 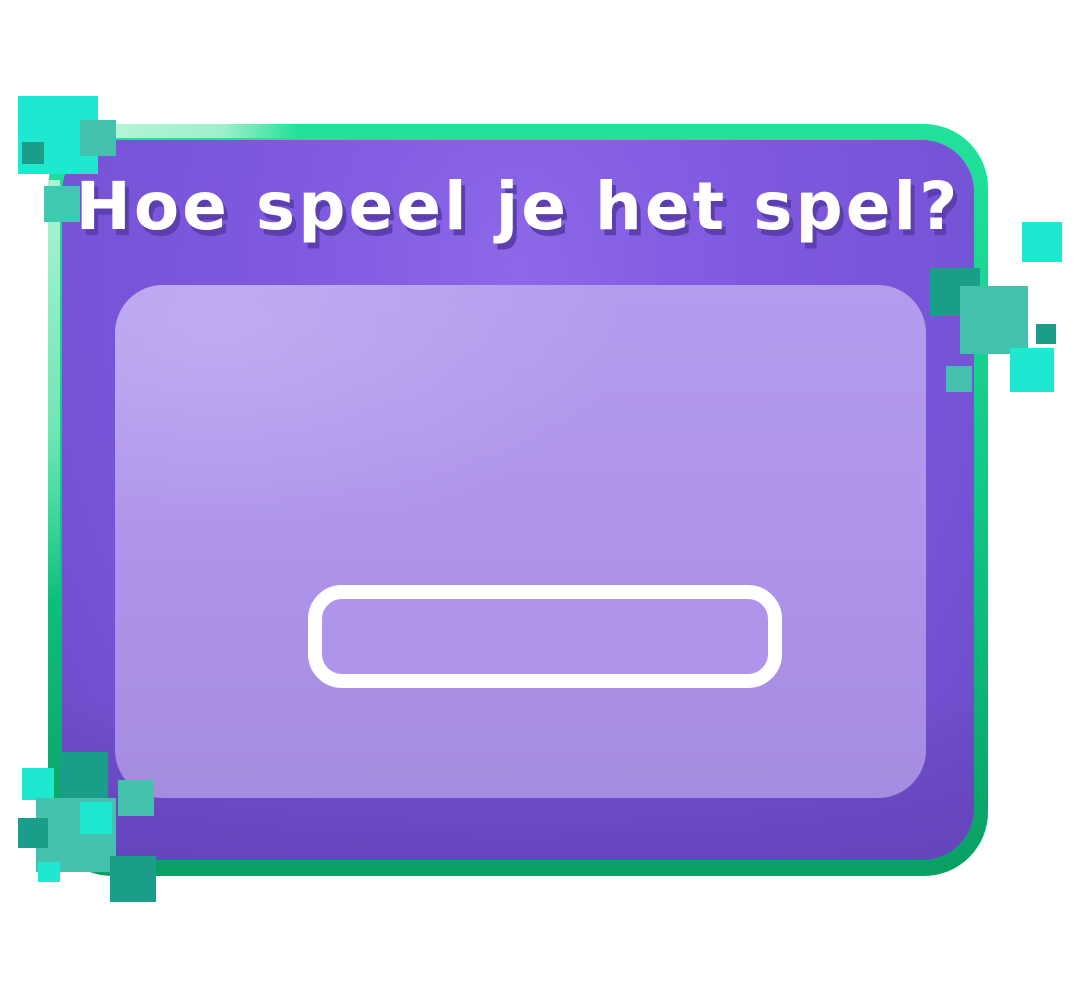 I want to click on continue-button, so click(x=545, y=636).